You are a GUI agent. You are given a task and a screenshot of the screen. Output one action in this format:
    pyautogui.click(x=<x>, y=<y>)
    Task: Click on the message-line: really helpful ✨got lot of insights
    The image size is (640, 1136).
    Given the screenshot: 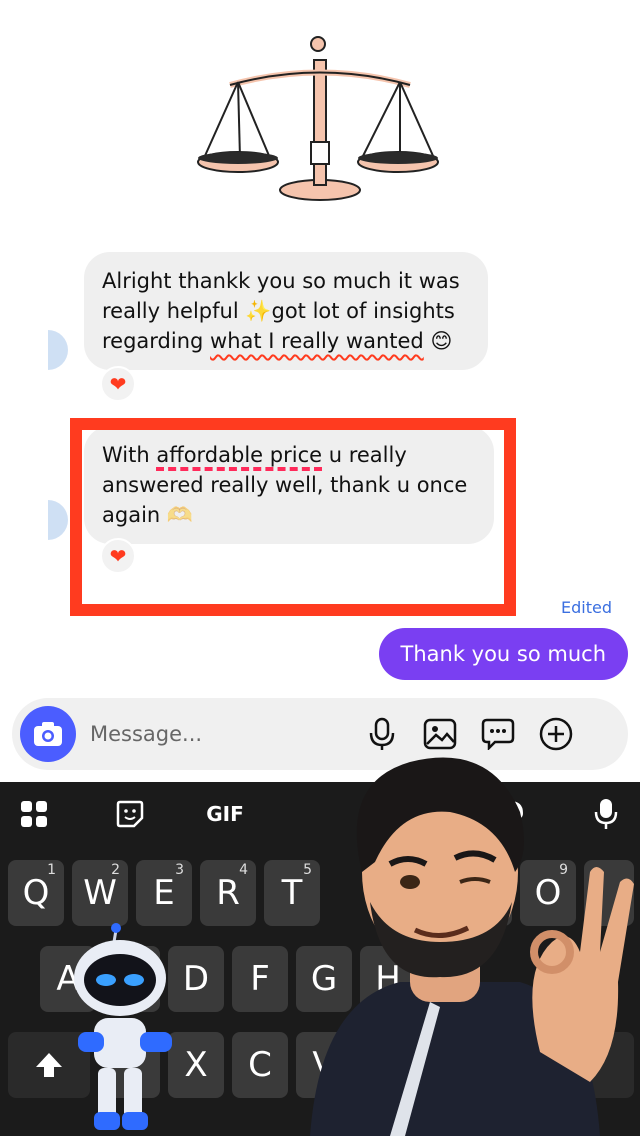 What is the action you would take?
    pyautogui.click(x=286, y=311)
    